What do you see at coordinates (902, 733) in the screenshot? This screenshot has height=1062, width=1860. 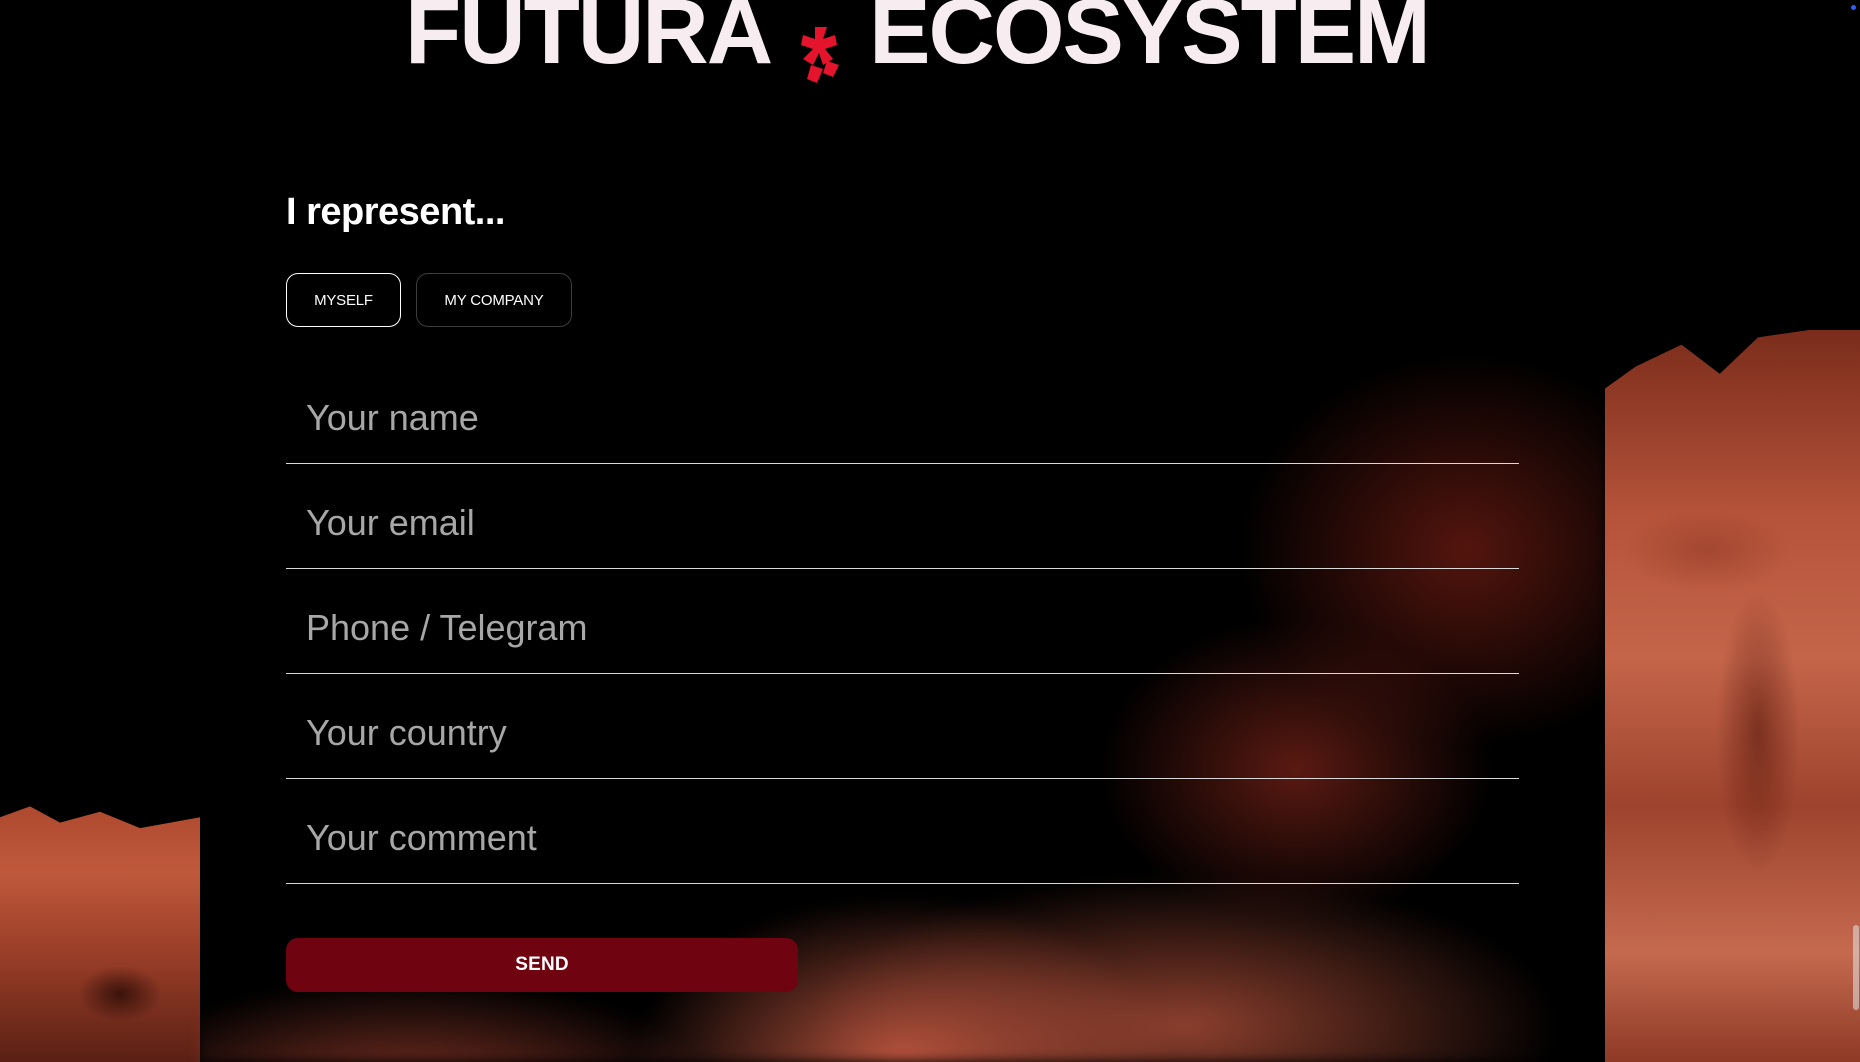 I see `country-input` at bounding box center [902, 733].